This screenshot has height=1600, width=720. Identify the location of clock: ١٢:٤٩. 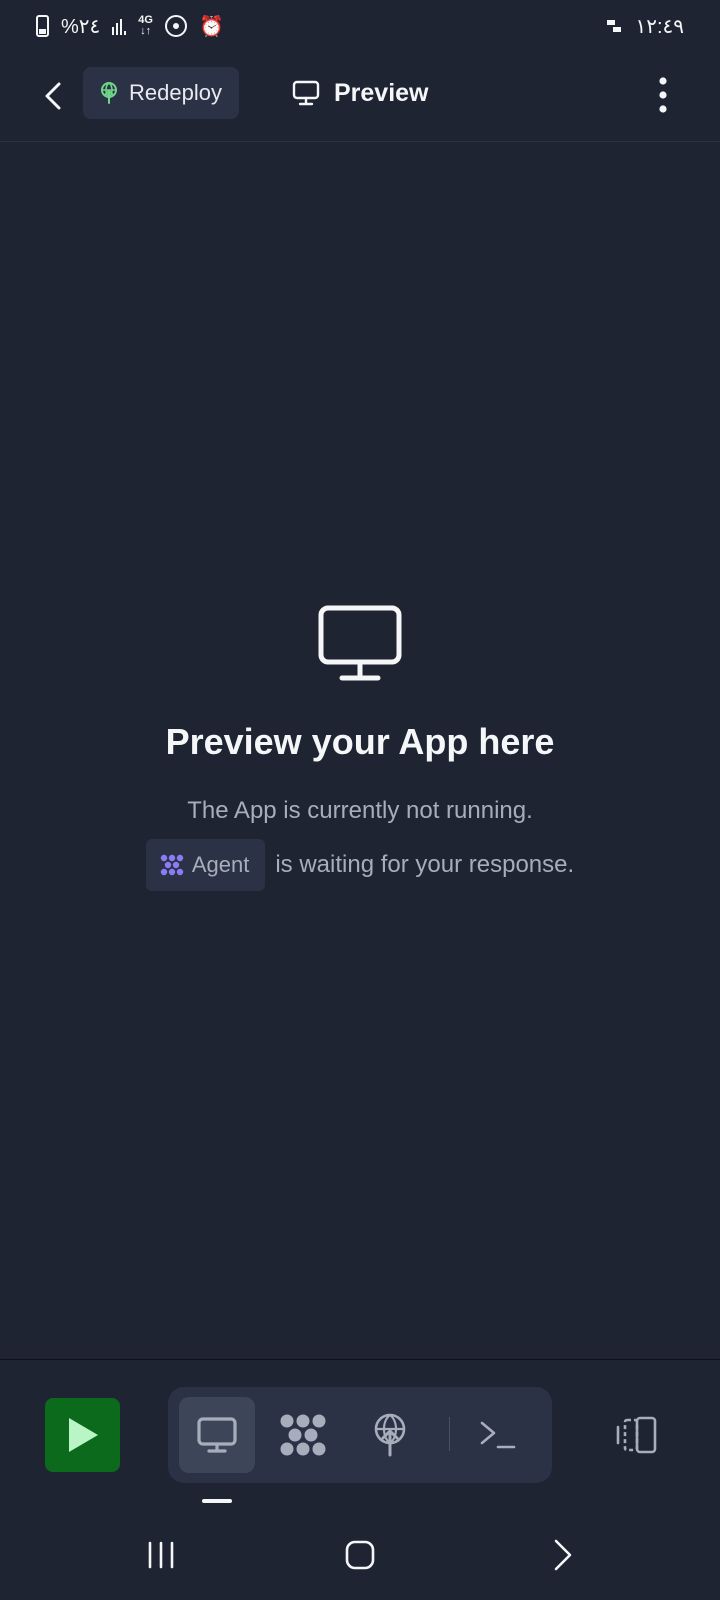
(659, 26).